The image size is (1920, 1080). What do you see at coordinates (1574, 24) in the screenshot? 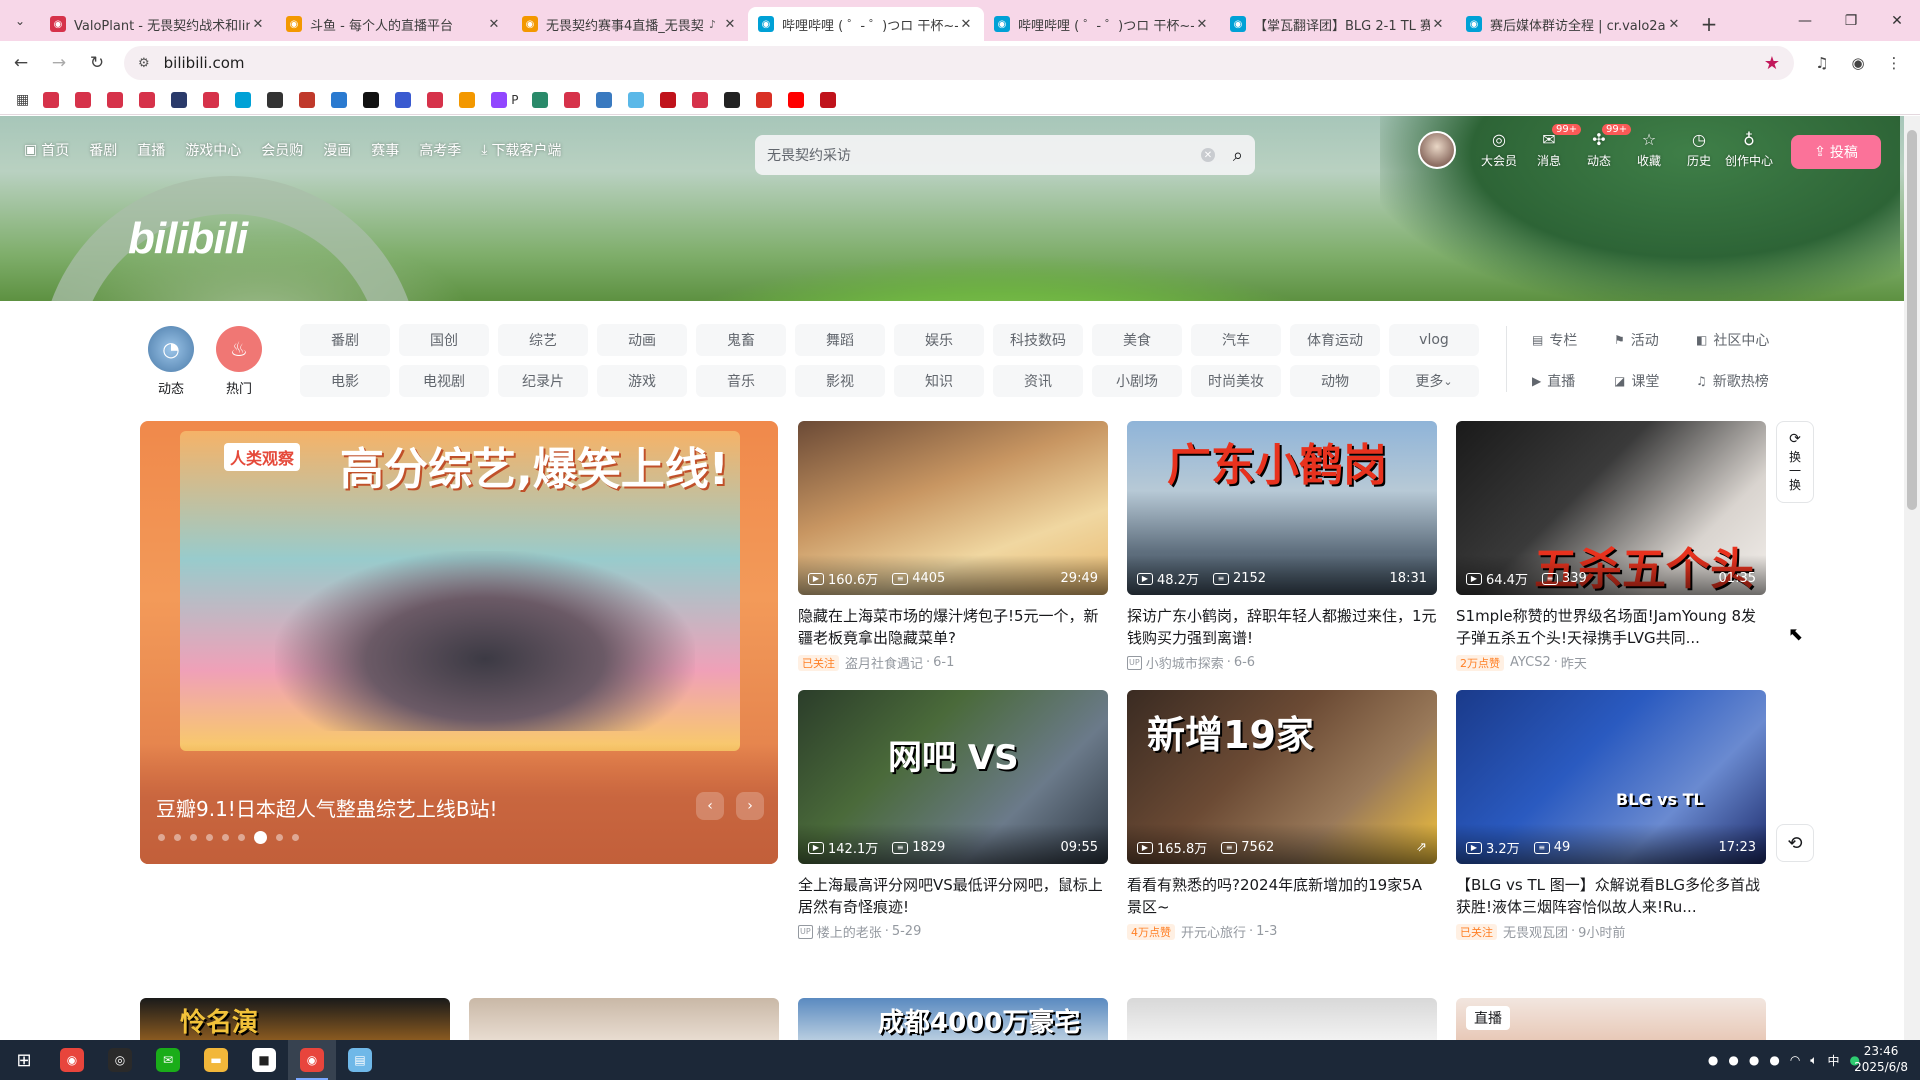
I see `browser-tab: ◉ 赛后媒体群访全程 | cr.valo2as ✕` at bounding box center [1574, 24].